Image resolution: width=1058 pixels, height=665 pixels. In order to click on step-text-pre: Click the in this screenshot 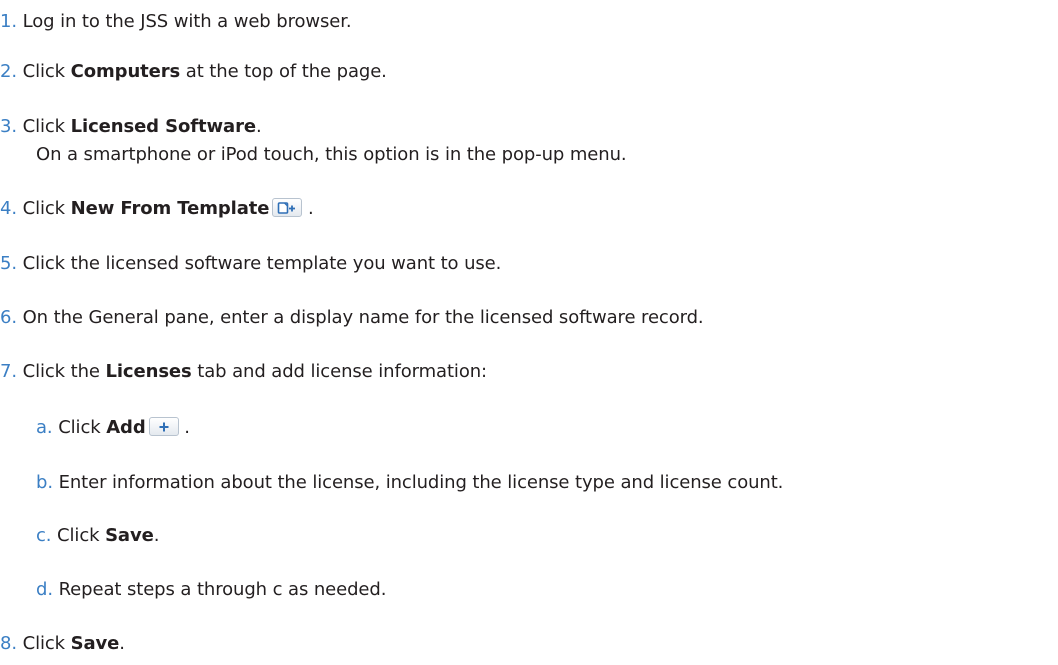, I will do `click(64, 371)`.